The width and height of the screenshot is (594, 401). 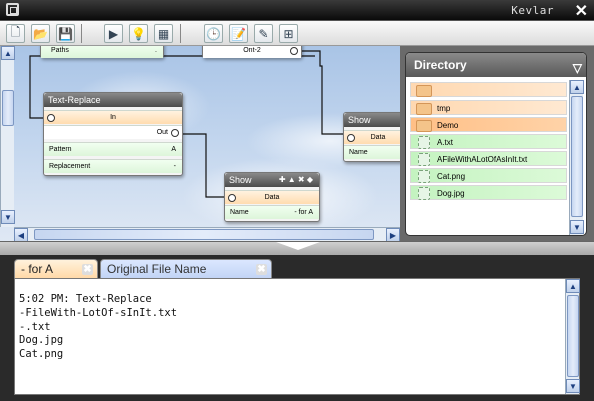 What do you see at coordinates (448, 125) in the screenshot?
I see `directory-item-label: Demo` at bounding box center [448, 125].